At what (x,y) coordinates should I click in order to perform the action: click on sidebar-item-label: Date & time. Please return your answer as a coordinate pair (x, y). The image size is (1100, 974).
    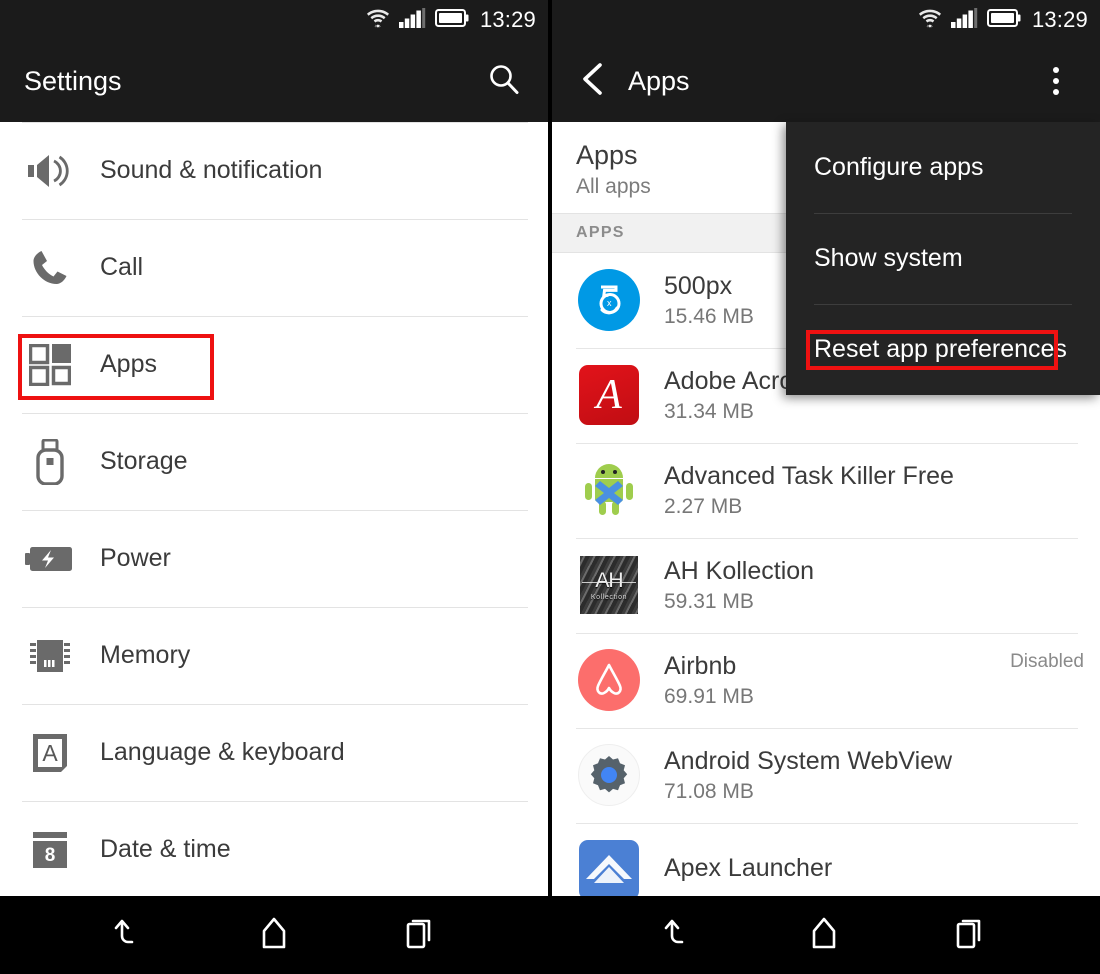
    Looking at the image, I should click on (165, 849).